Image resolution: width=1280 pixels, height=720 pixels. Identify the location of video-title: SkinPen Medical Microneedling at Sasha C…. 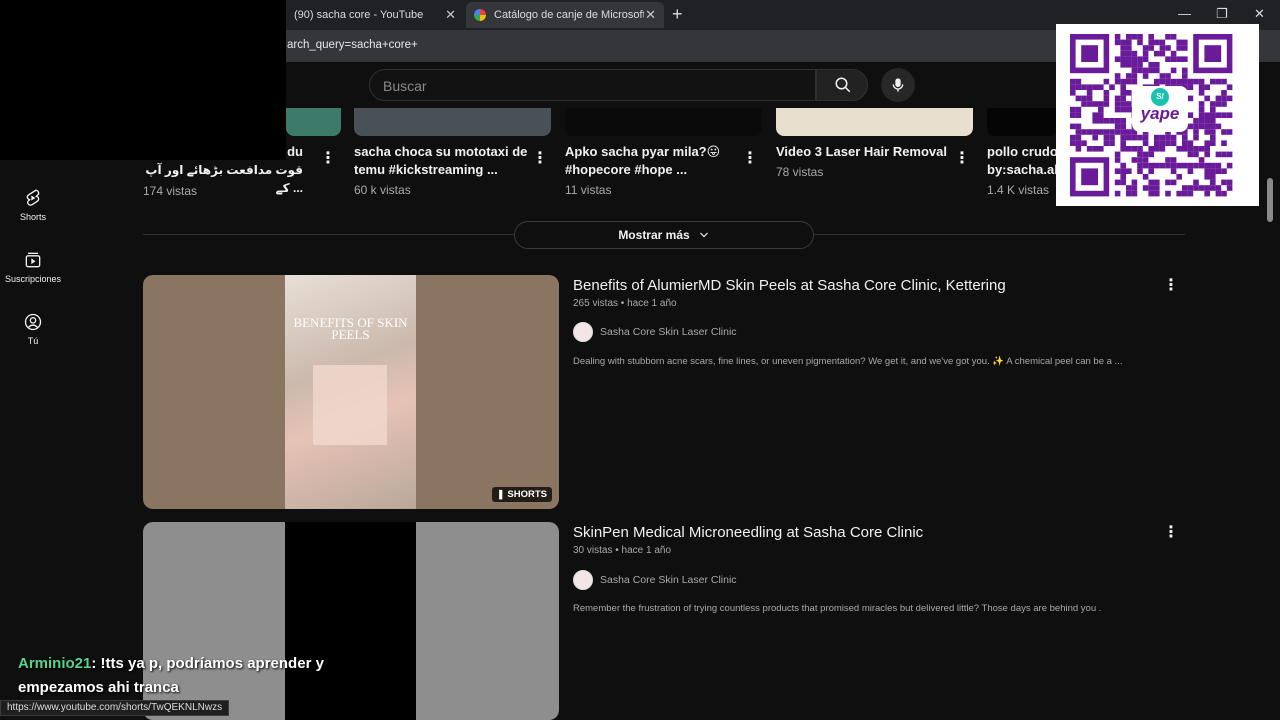
(748, 532).